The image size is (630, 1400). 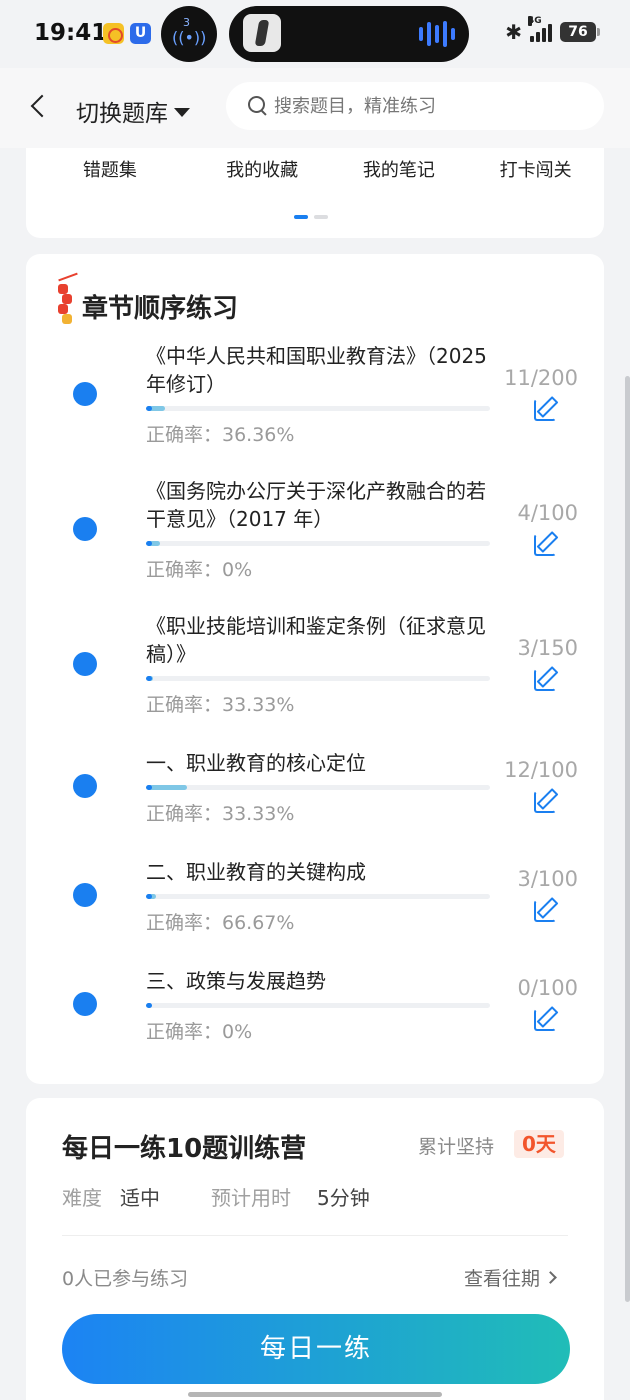 I want to click on chapter-section-title: 章节顺序练习, so click(x=160, y=309).